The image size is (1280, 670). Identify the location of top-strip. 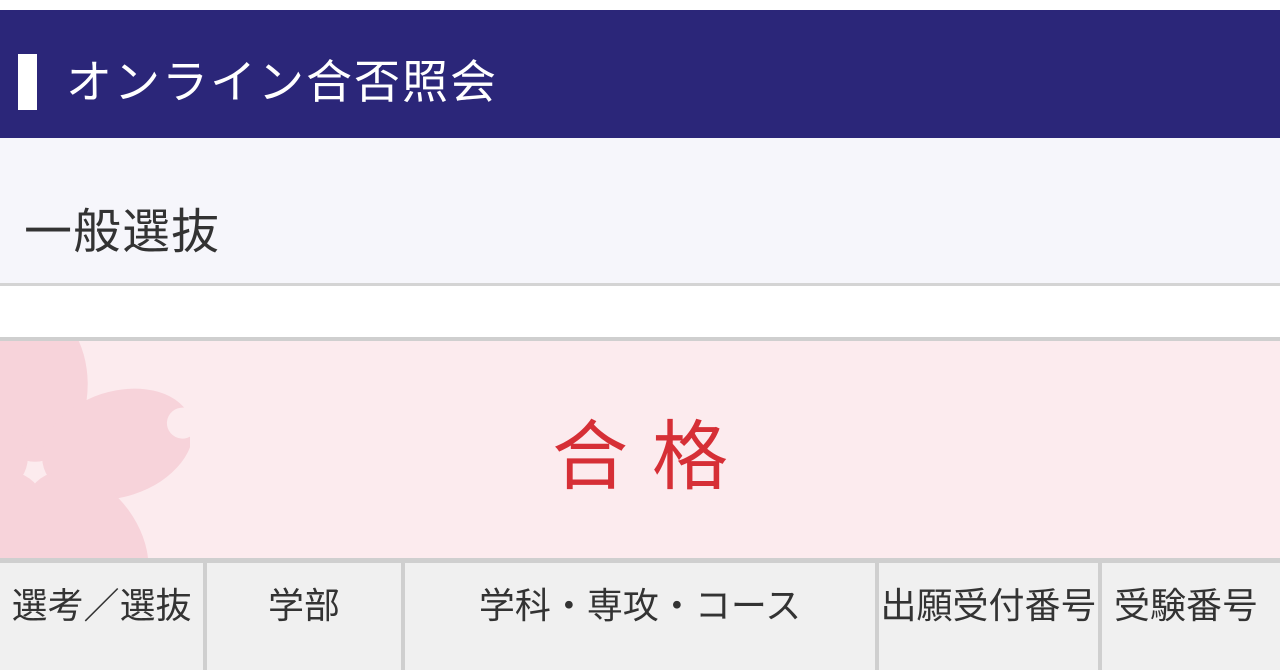
(640, 5).